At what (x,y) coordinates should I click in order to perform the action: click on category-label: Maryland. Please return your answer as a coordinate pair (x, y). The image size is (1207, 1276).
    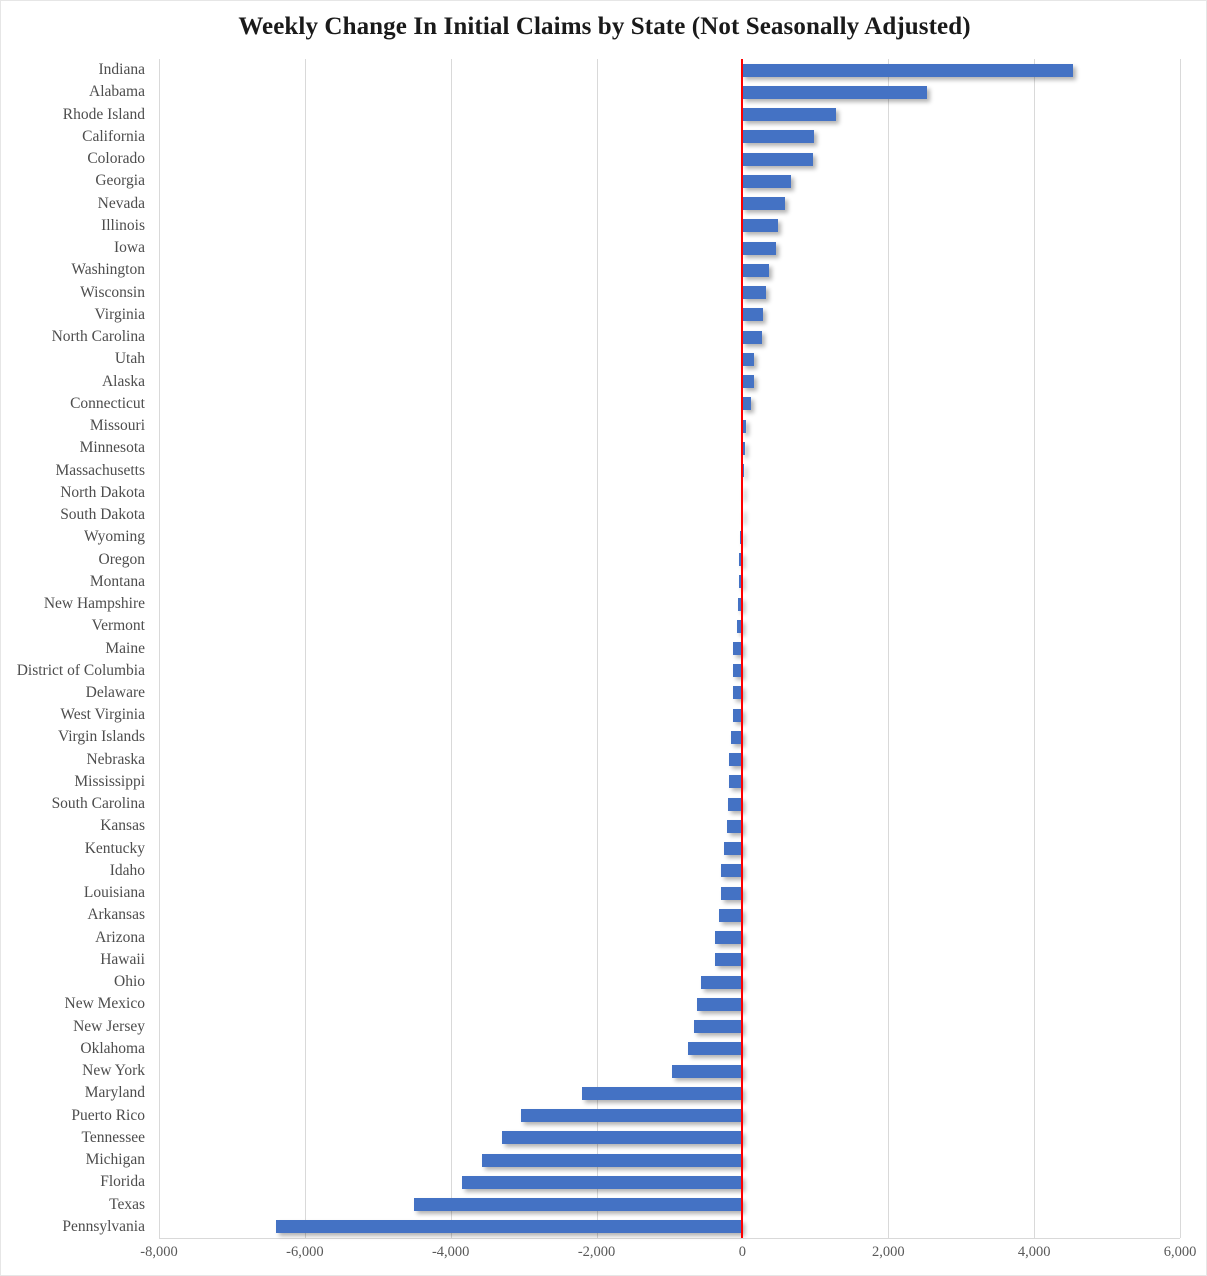
    Looking at the image, I should click on (114, 1093).